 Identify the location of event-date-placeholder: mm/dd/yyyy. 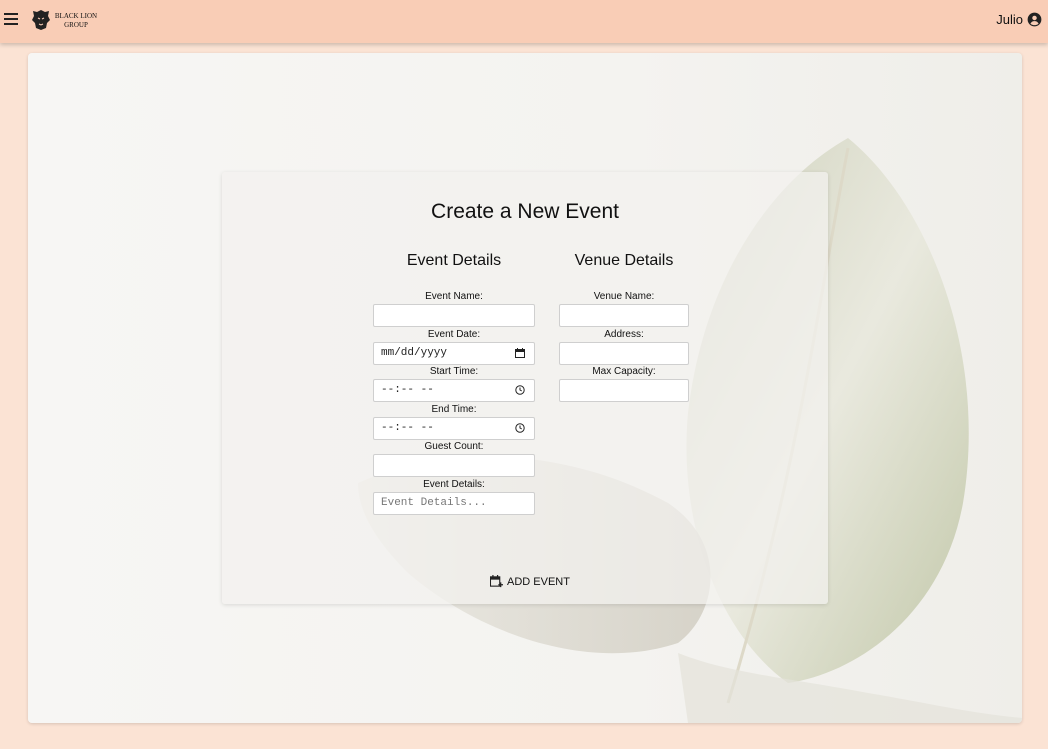
(414, 352).